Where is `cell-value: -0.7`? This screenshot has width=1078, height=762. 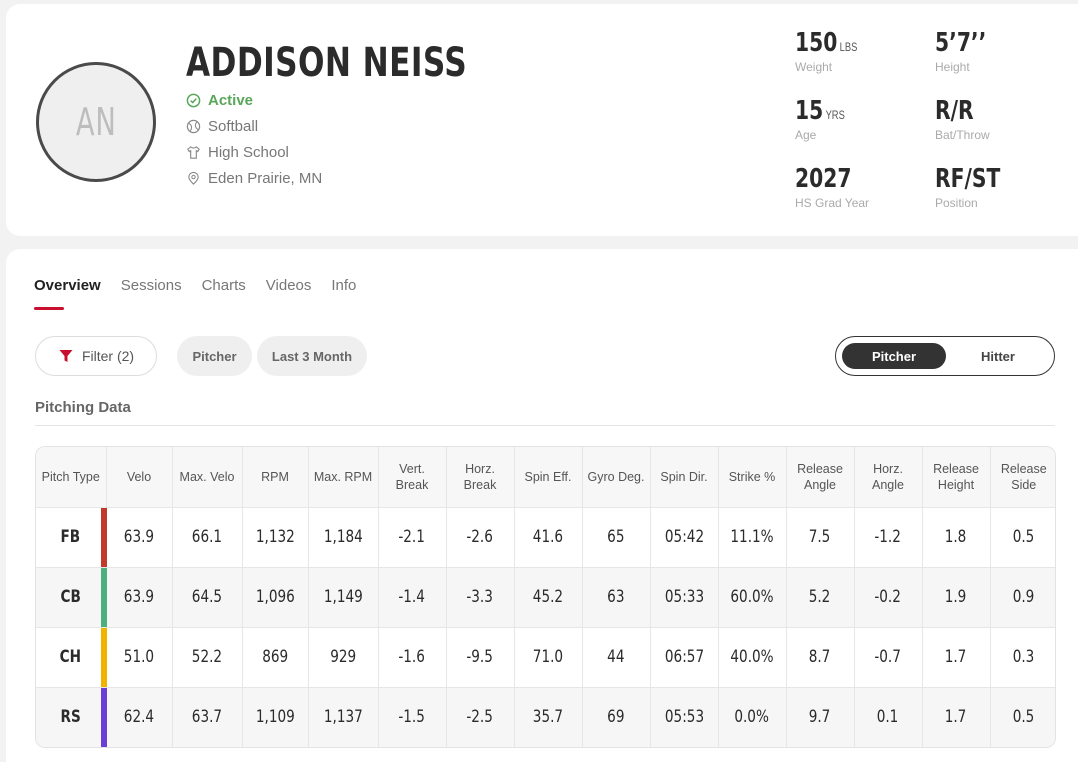 cell-value: -0.7 is located at coordinates (888, 657).